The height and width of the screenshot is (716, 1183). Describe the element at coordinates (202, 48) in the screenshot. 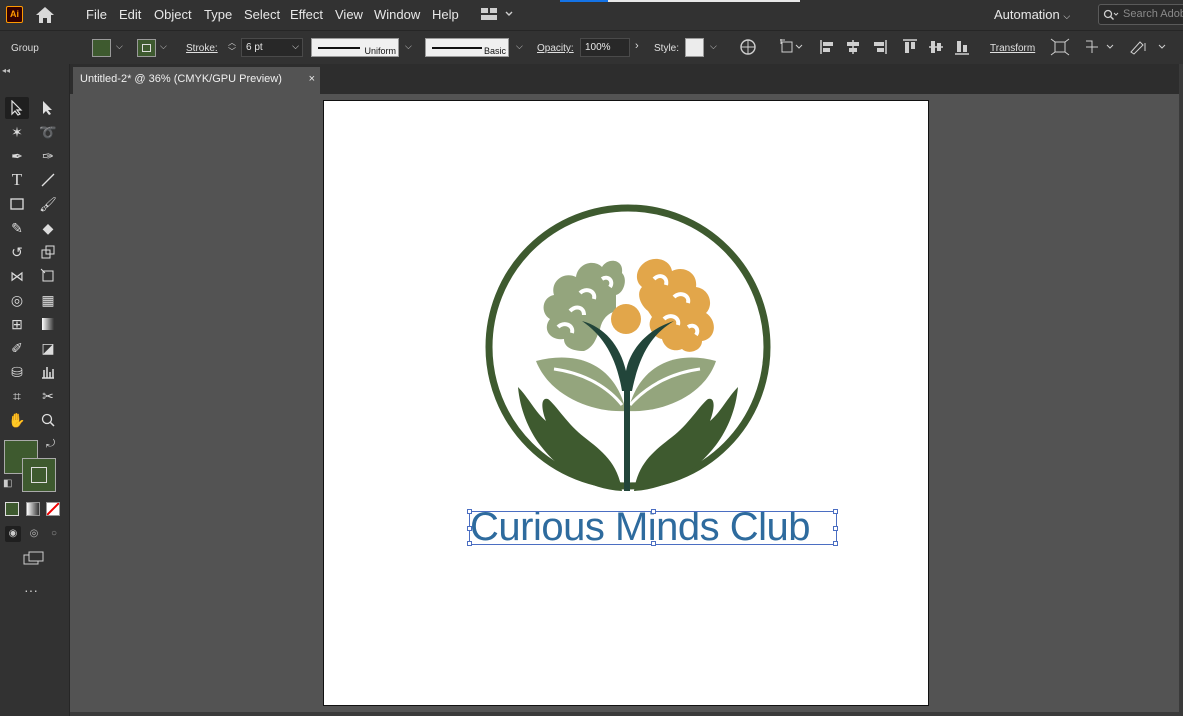

I see `stroke-label: Stroke:` at that location.